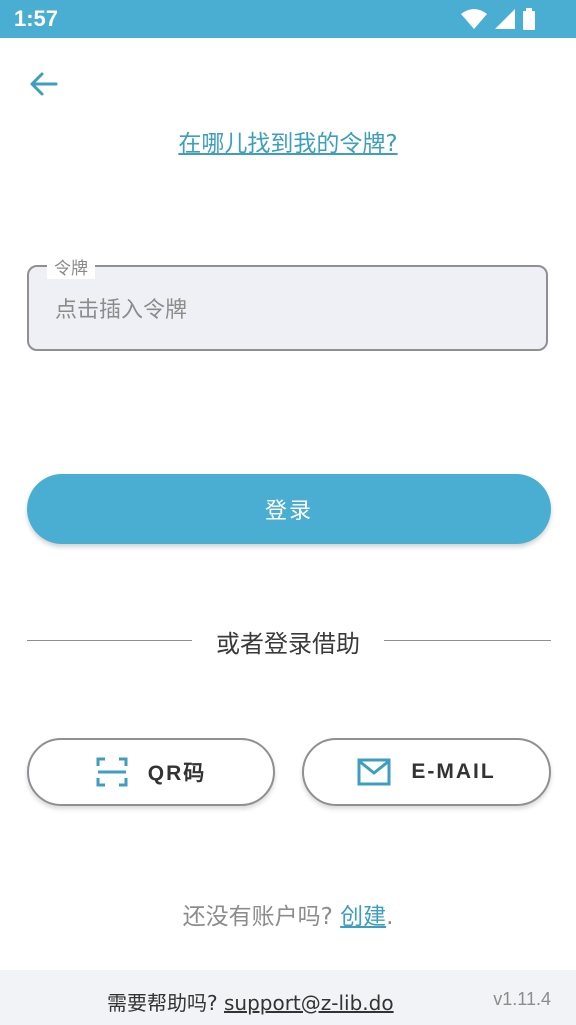 This screenshot has width=576, height=1025. I want to click on qr-scan-icon, so click(112, 772).